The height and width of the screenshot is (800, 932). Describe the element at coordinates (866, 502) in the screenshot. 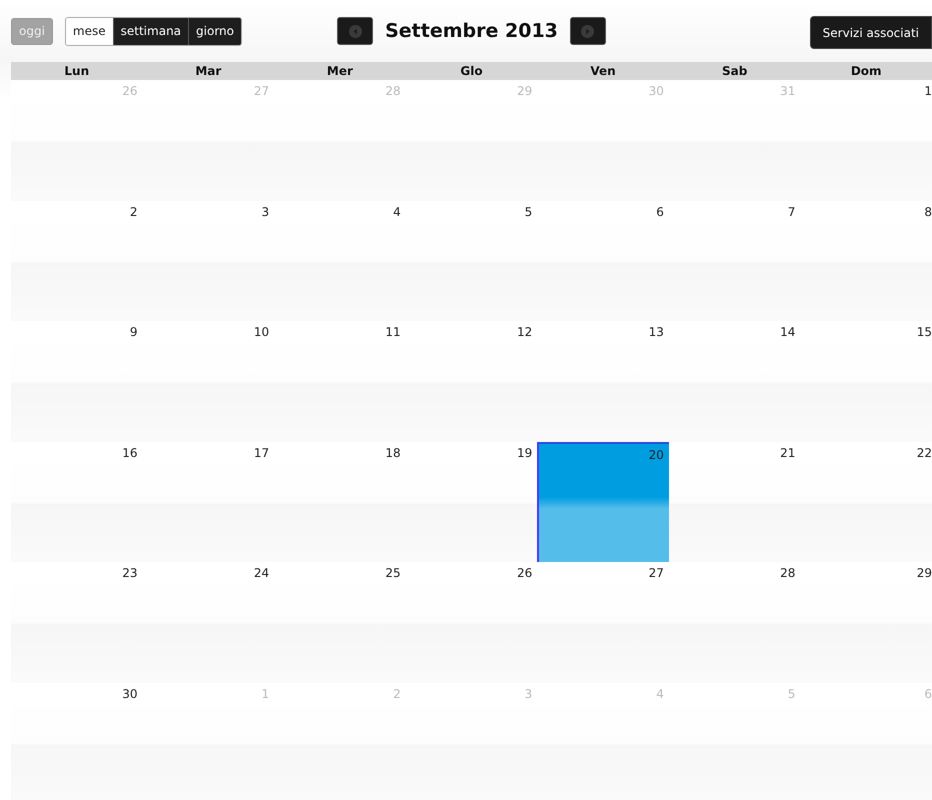

I see `day-cell: 22` at that location.